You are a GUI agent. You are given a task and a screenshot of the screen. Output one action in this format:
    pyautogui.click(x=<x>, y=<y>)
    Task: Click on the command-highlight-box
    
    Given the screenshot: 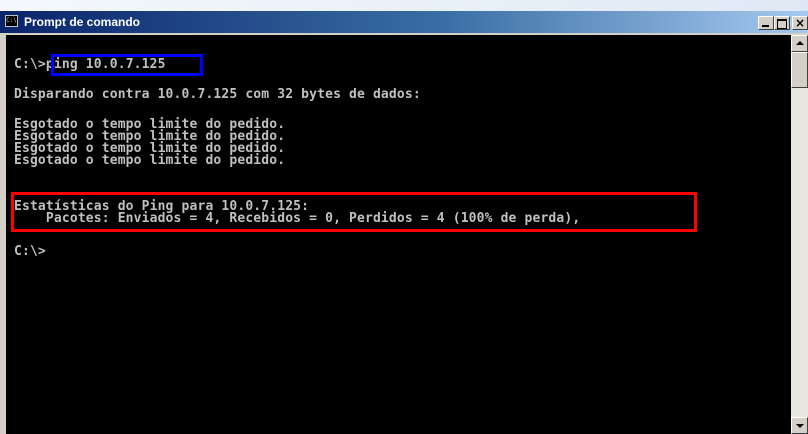 What is the action you would take?
    pyautogui.click(x=127, y=65)
    